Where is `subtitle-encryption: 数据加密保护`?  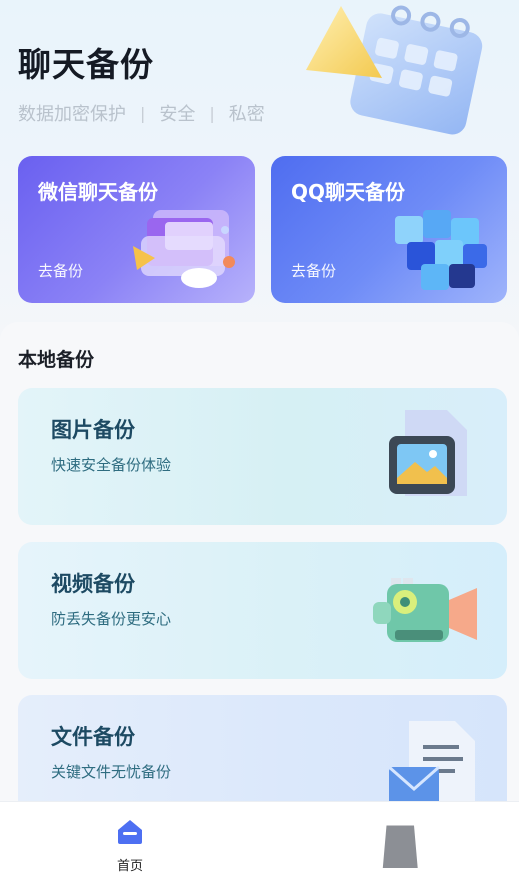 subtitle-encryption: 数据加密保护 is located at coordinates (72, 114).